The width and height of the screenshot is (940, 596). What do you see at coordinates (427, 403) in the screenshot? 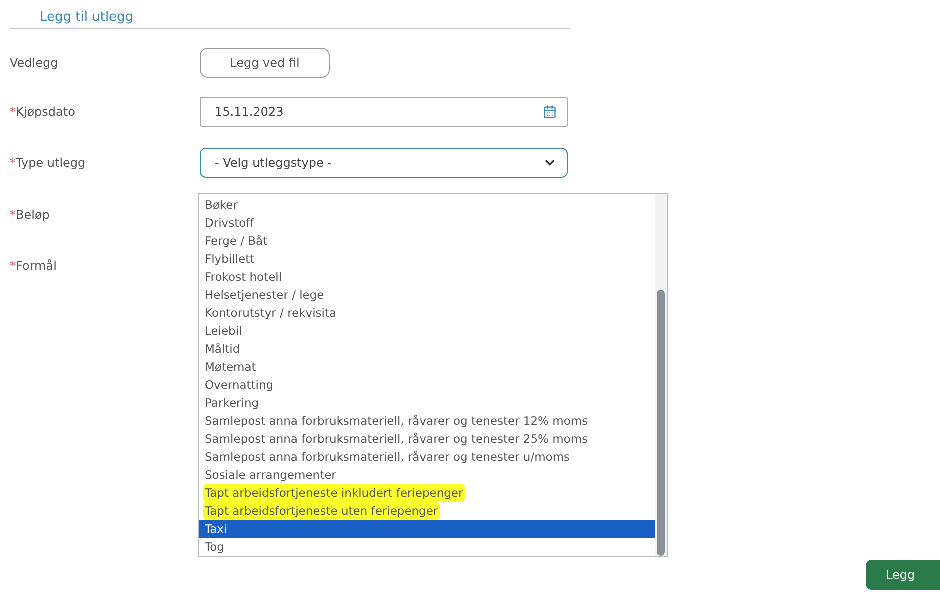
I see `dropdown-option: Parkering` at bounding box center [427, 403].